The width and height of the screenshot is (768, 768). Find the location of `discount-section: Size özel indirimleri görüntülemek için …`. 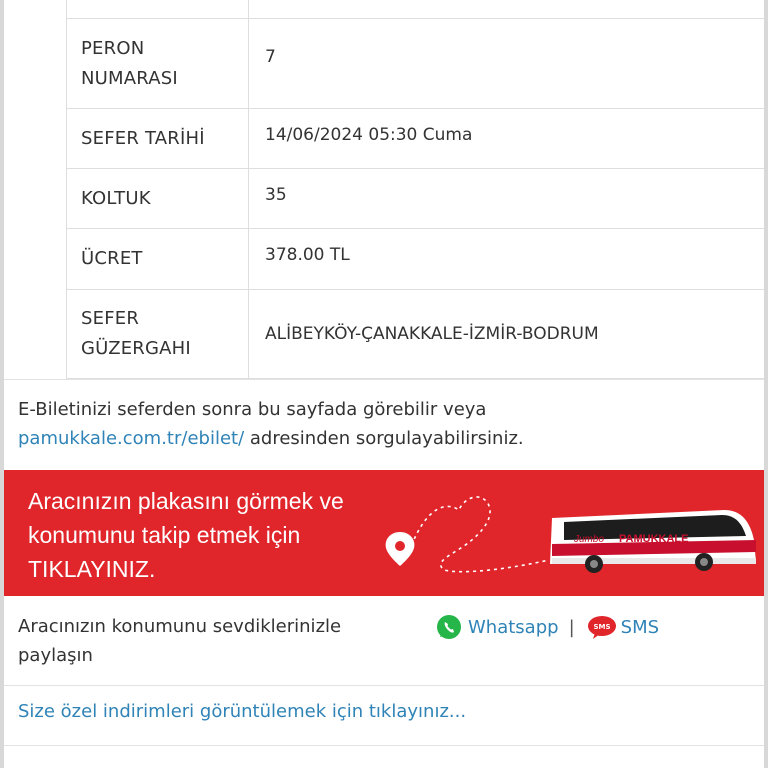

discount-section: Size özel indirimleri görüntülemek için … is located at coordinates (242, 711).